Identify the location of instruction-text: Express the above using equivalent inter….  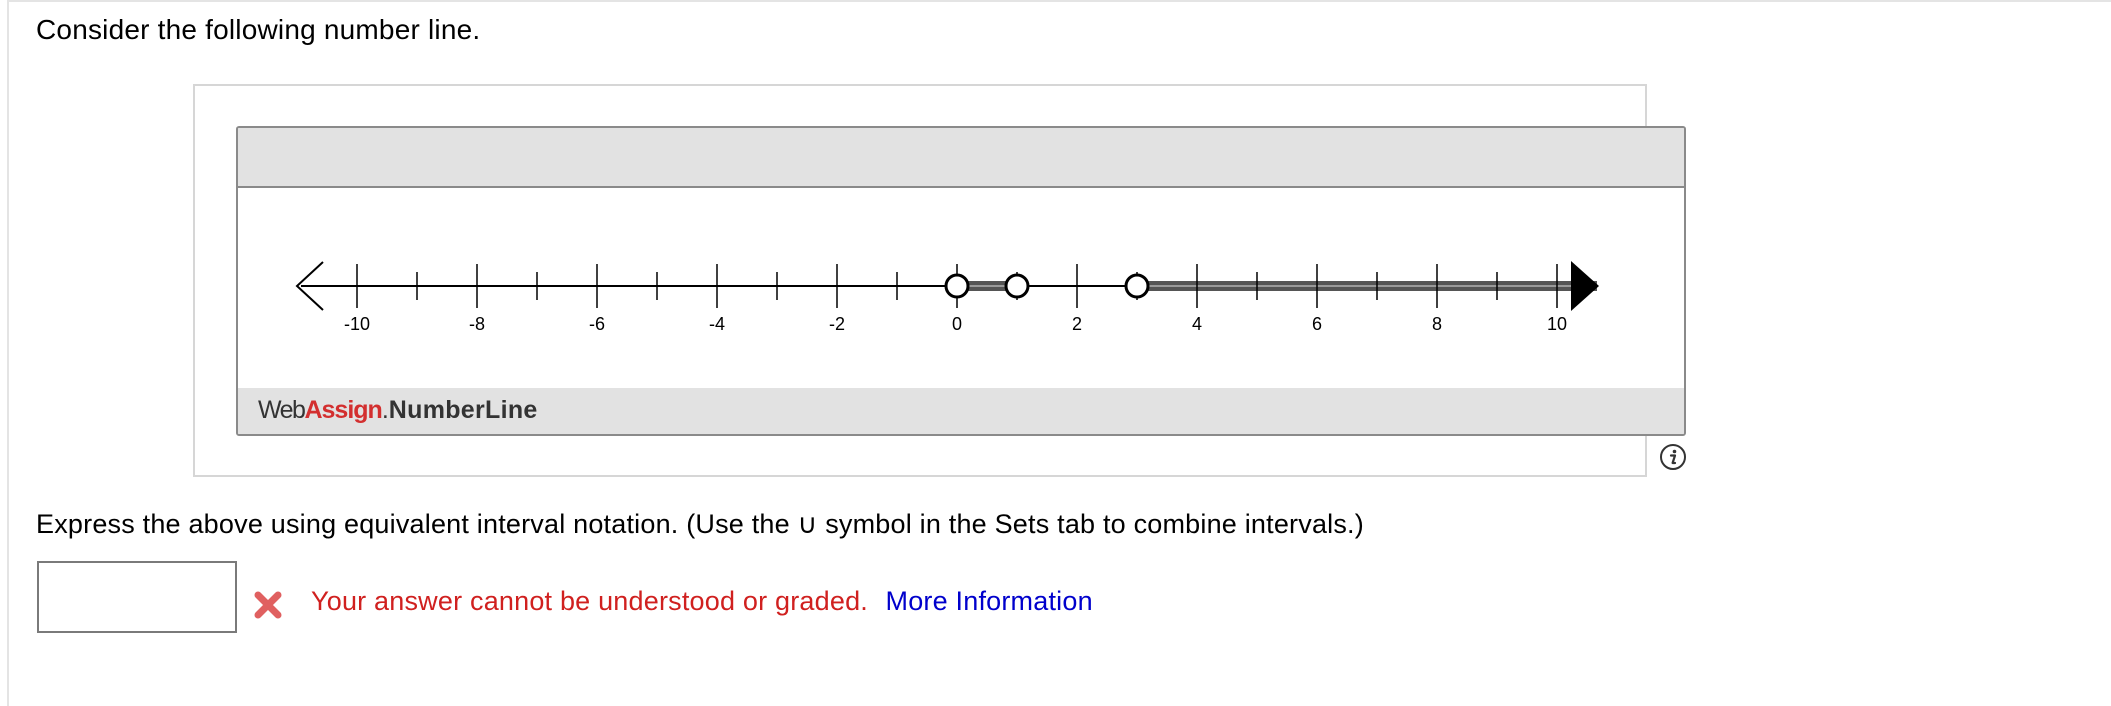
(700, 524).